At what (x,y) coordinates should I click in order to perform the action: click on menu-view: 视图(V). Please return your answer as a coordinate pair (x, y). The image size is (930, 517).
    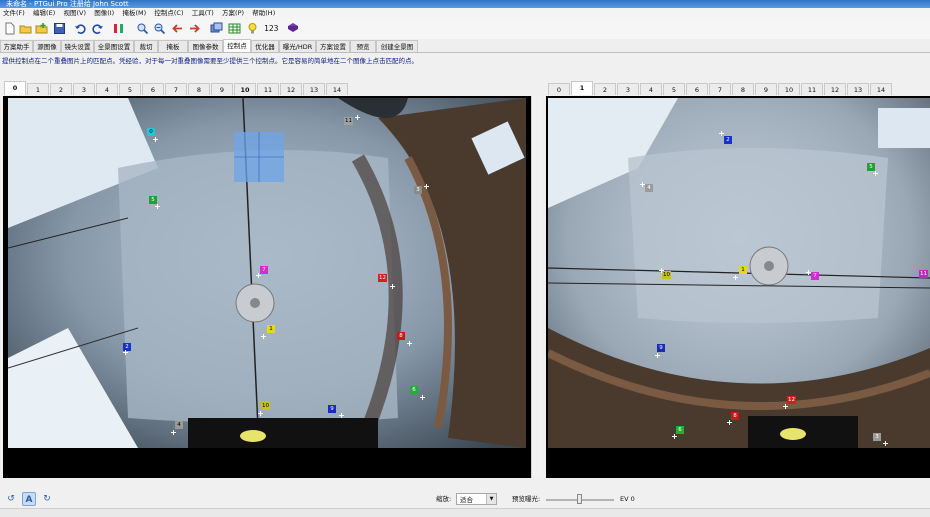
    Looking at the image, I should click on (74, 13).